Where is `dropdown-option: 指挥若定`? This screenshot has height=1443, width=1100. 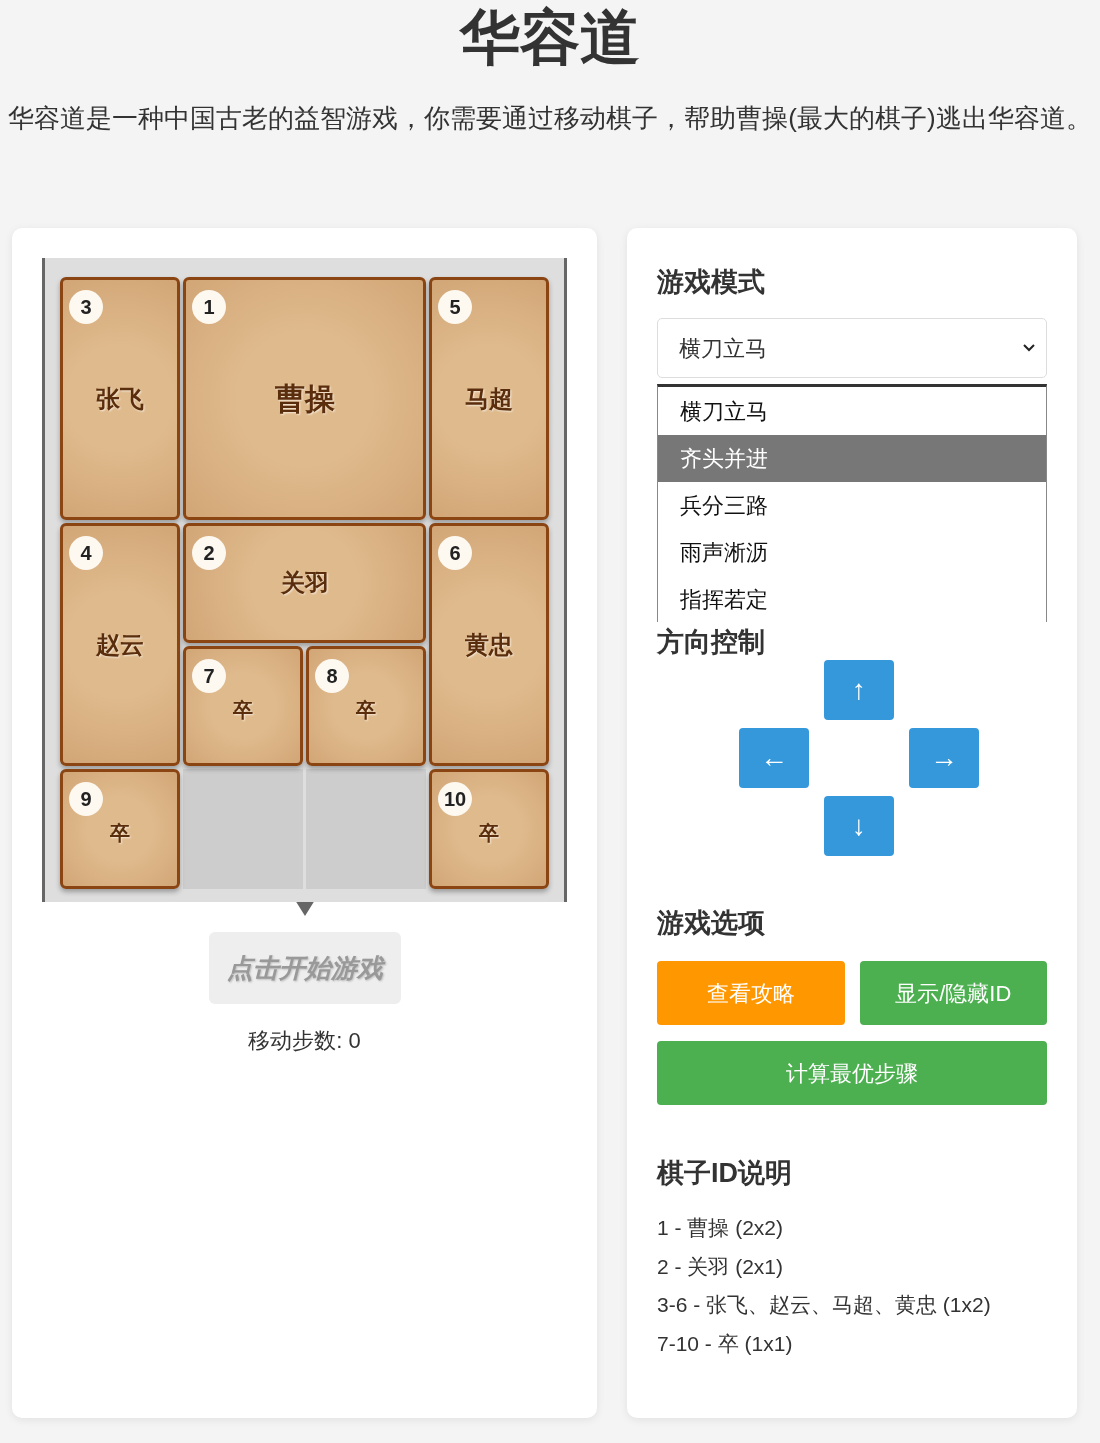
dropdown-option: 指挥若定 is located at coordinates (852, 599).